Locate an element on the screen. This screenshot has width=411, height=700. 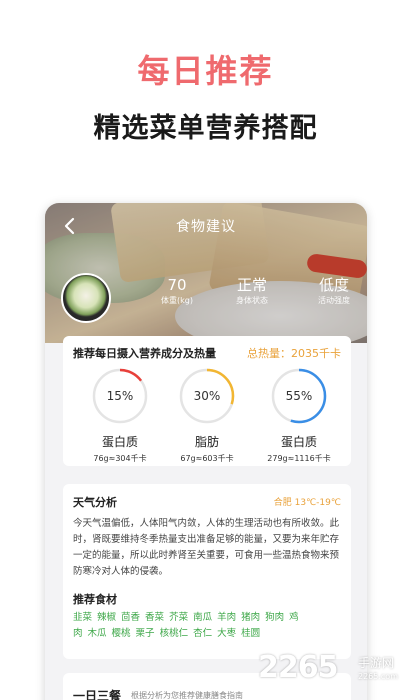
food-item: 芥菜 is located at coordinates (178, 617).